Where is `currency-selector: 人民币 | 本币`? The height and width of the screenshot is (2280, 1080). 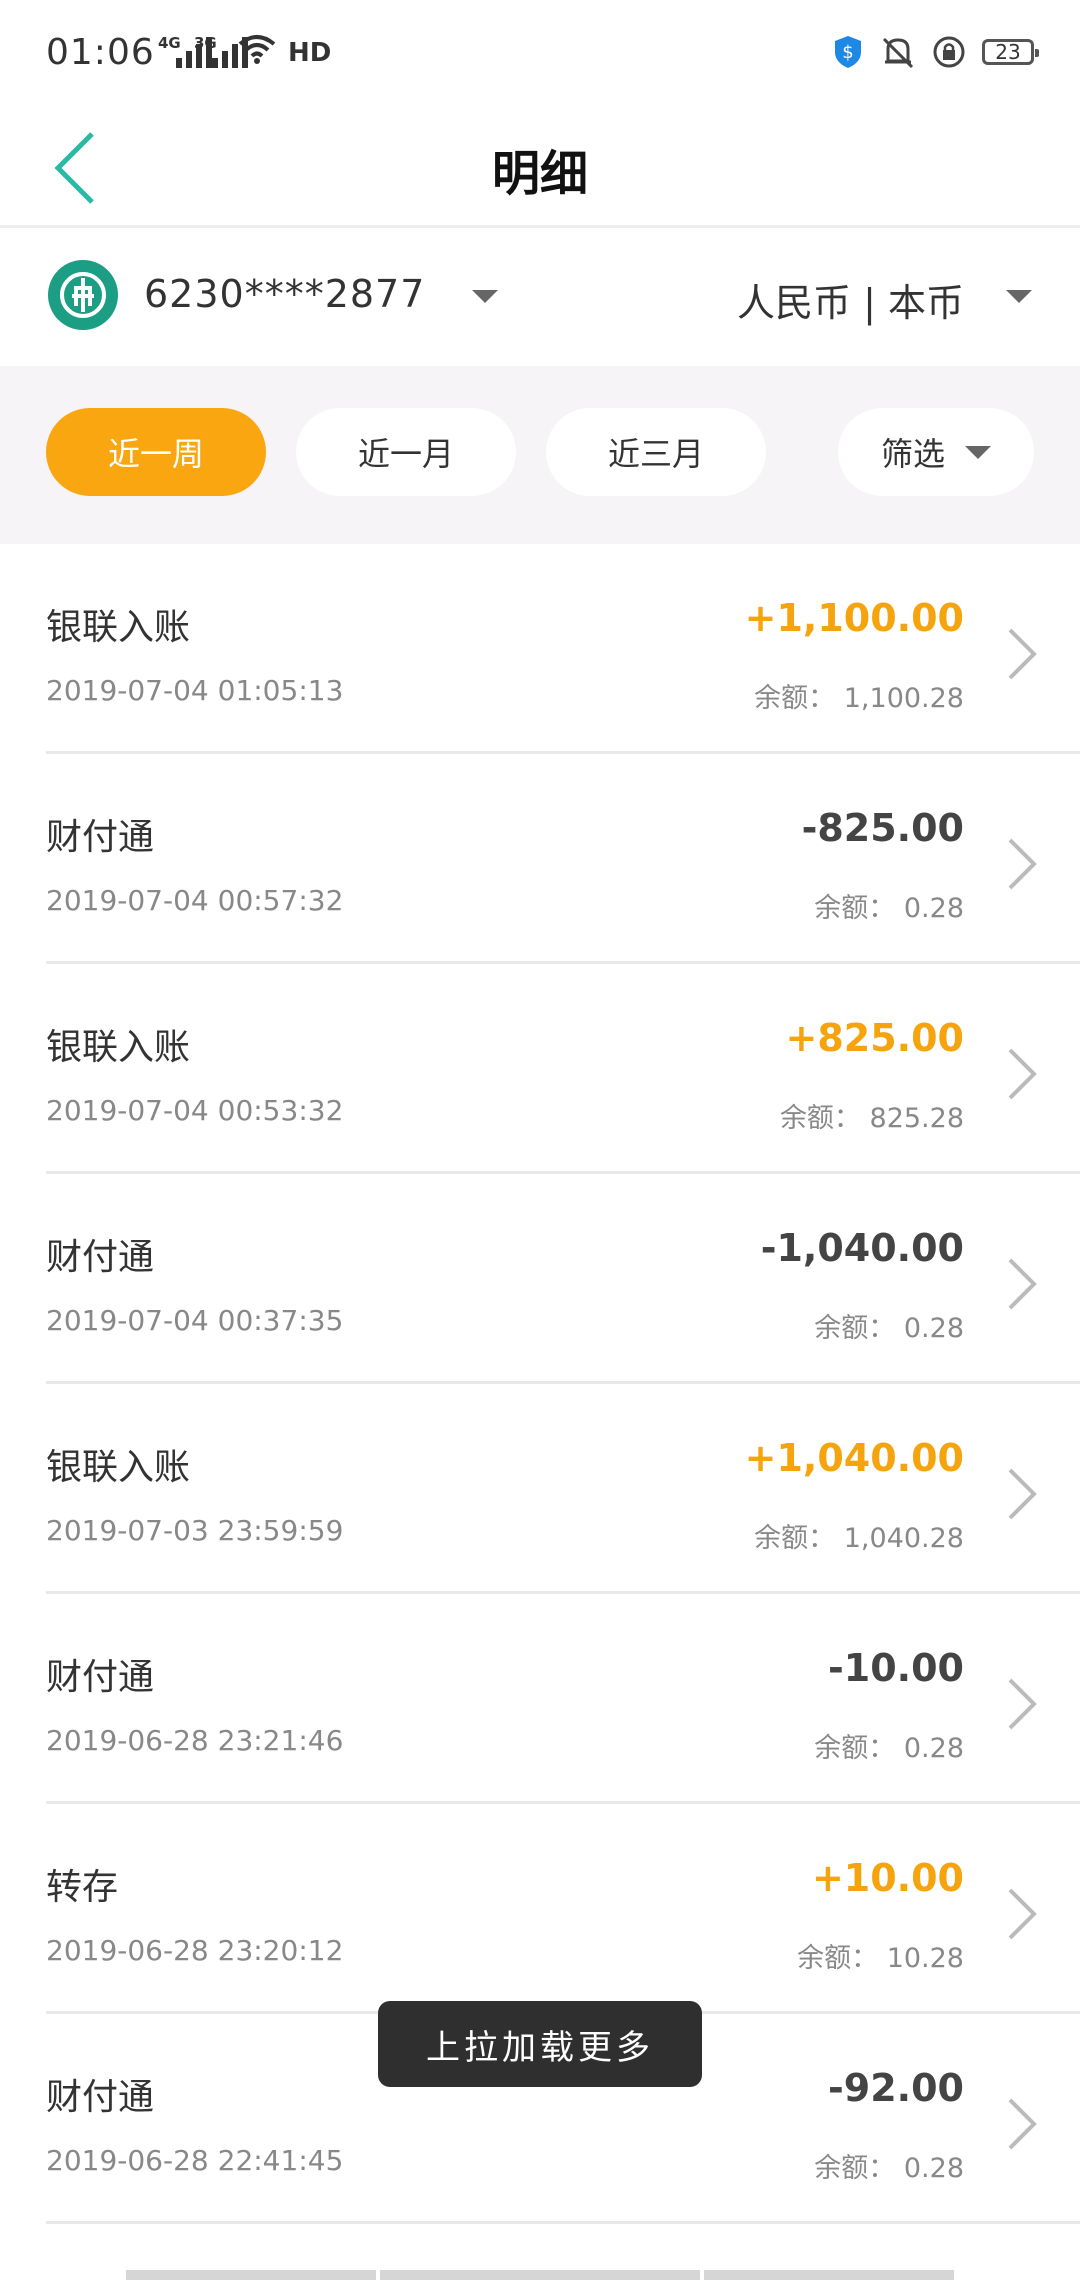 currency-selector: 人民币 | 本币 is located at coordinates (850, 299).